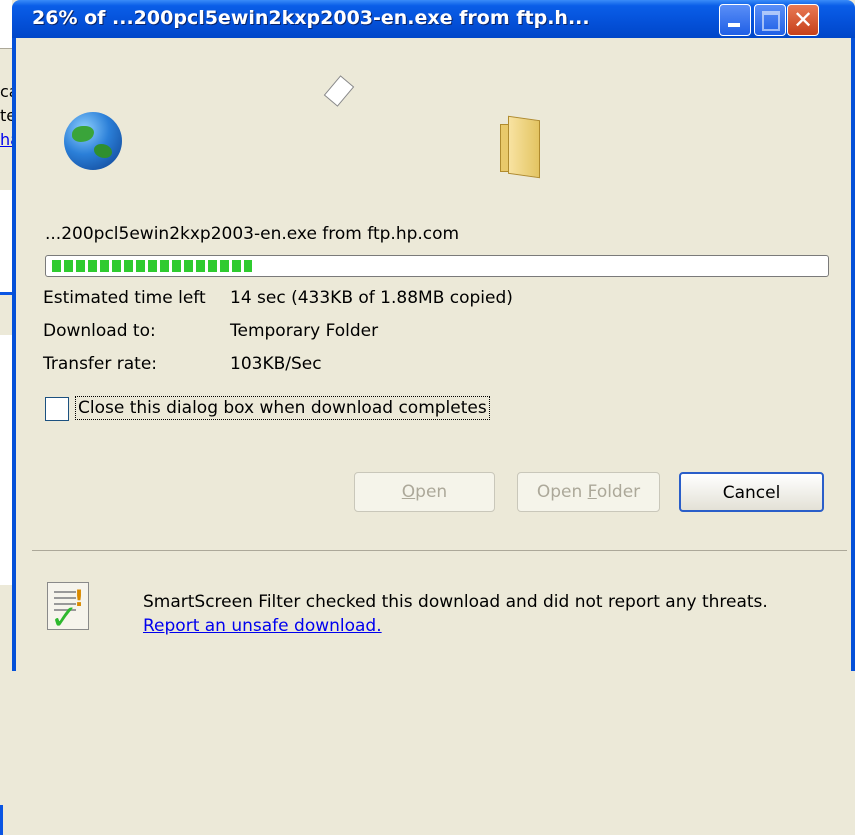 The height and width of the screenshot is (835, 855). I want to click on maximize-button, so click(770, 20).